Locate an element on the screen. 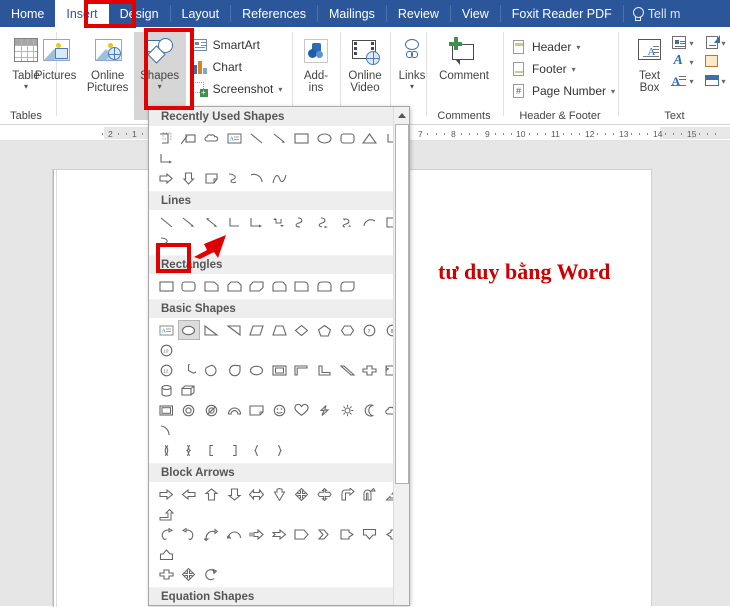  shape-recent-line-rect is located at coordinates (189, 138).